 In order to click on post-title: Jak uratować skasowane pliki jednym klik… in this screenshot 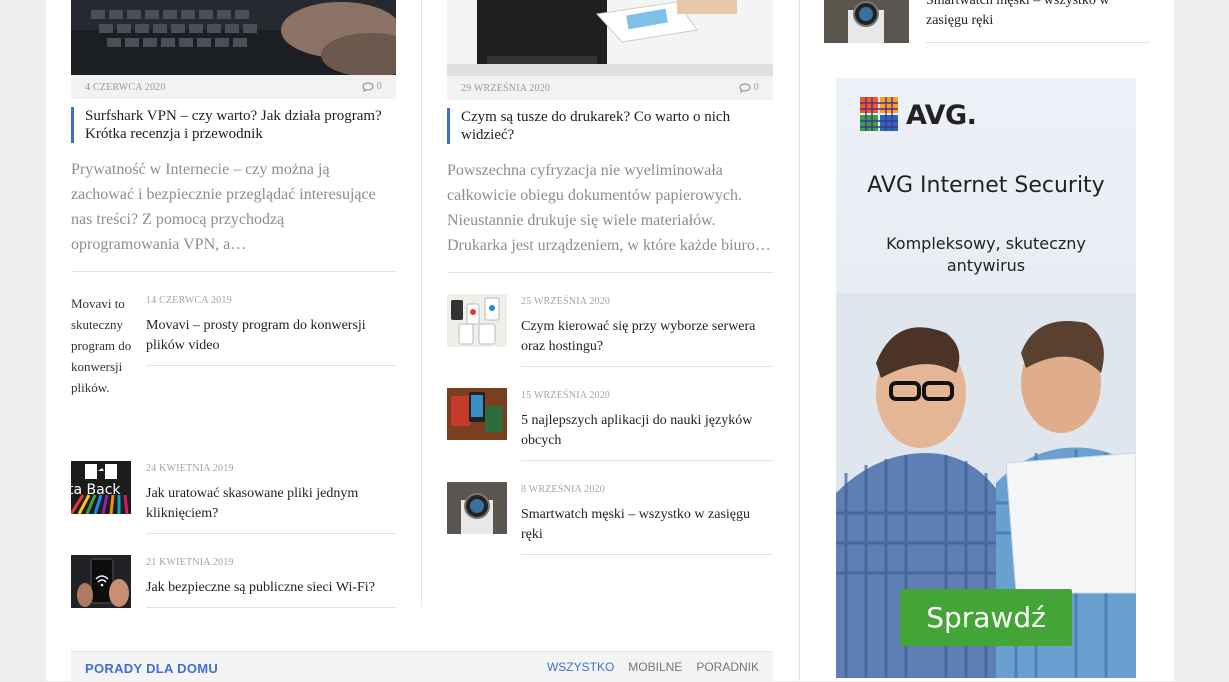, I will do `click(271, 504)`.